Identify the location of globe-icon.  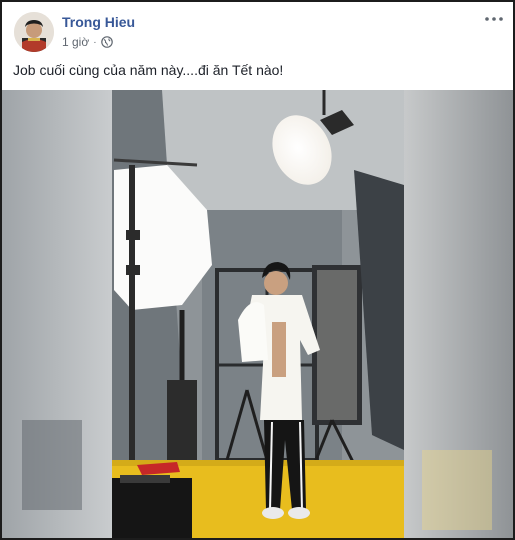
(106, 42).